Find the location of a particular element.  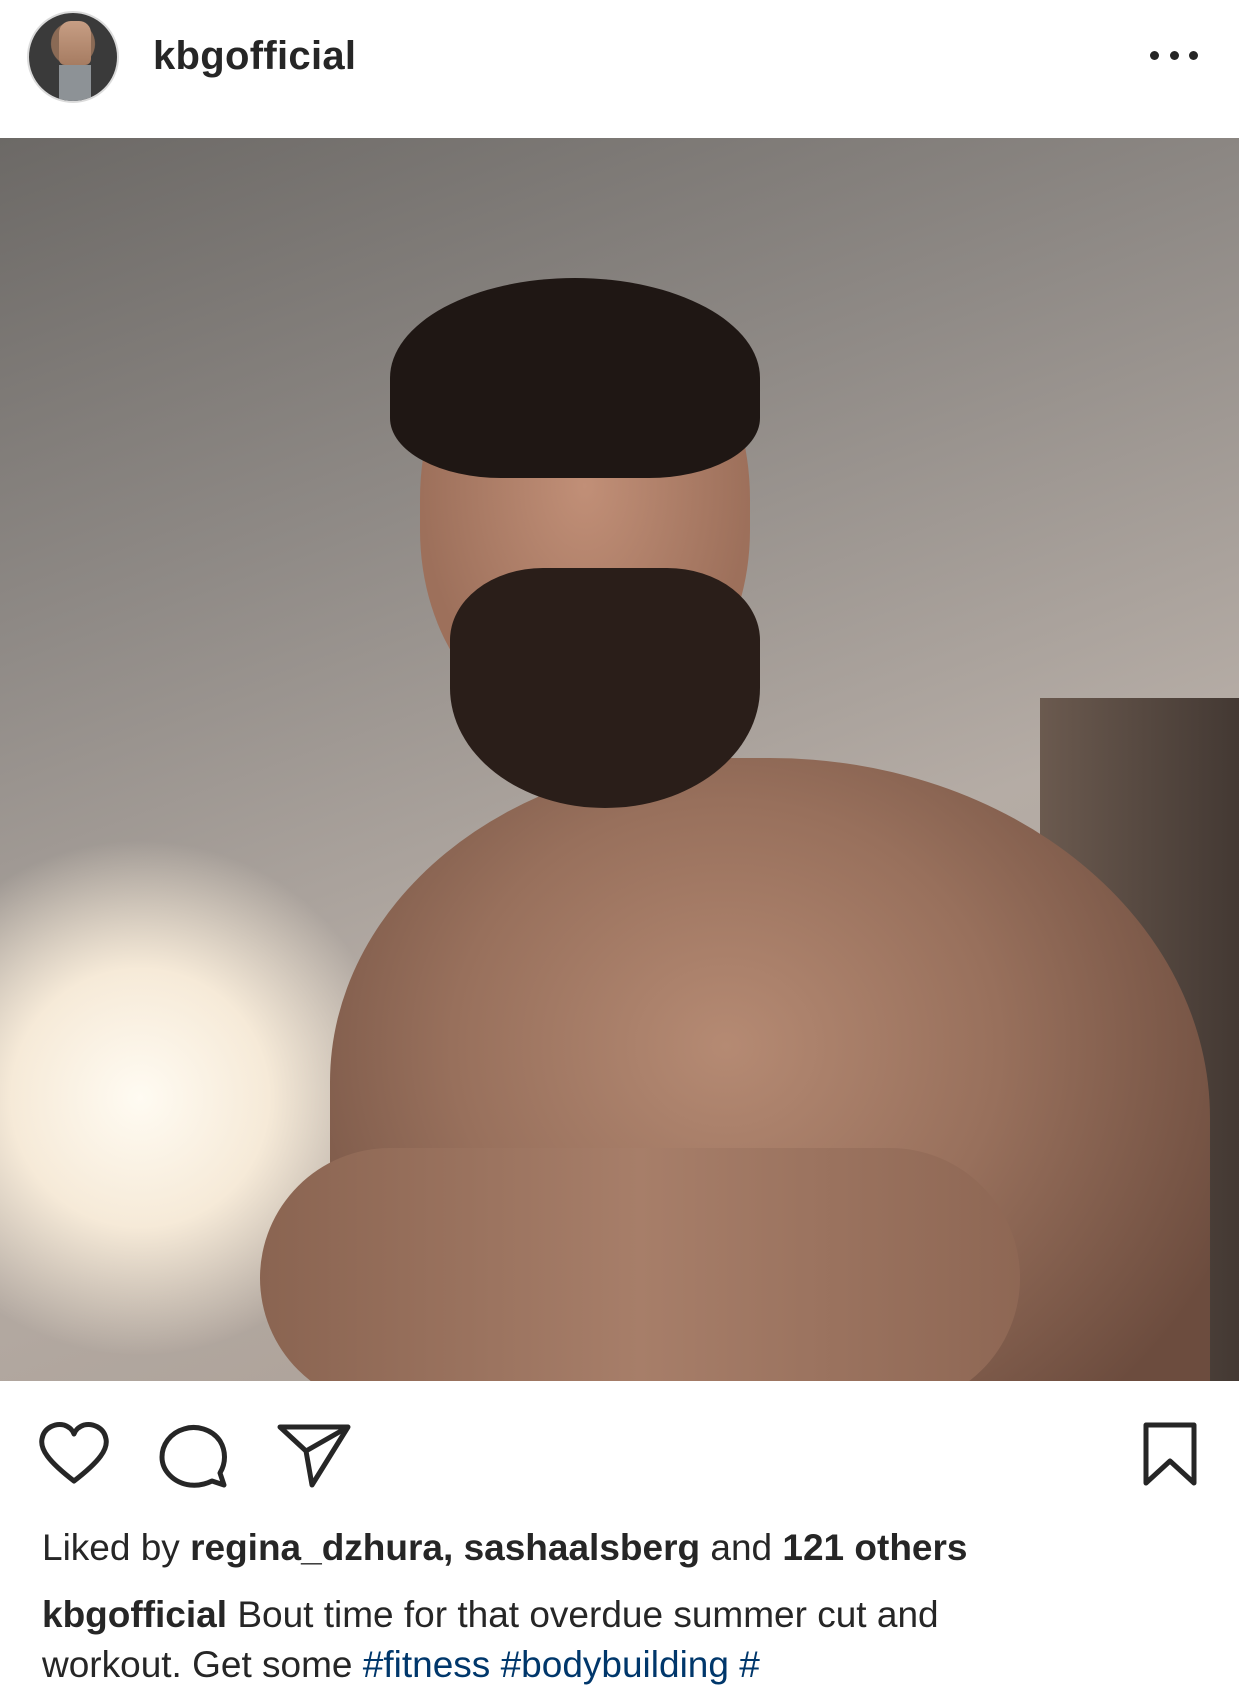

photo-beard is located at coordinates (605, 688).